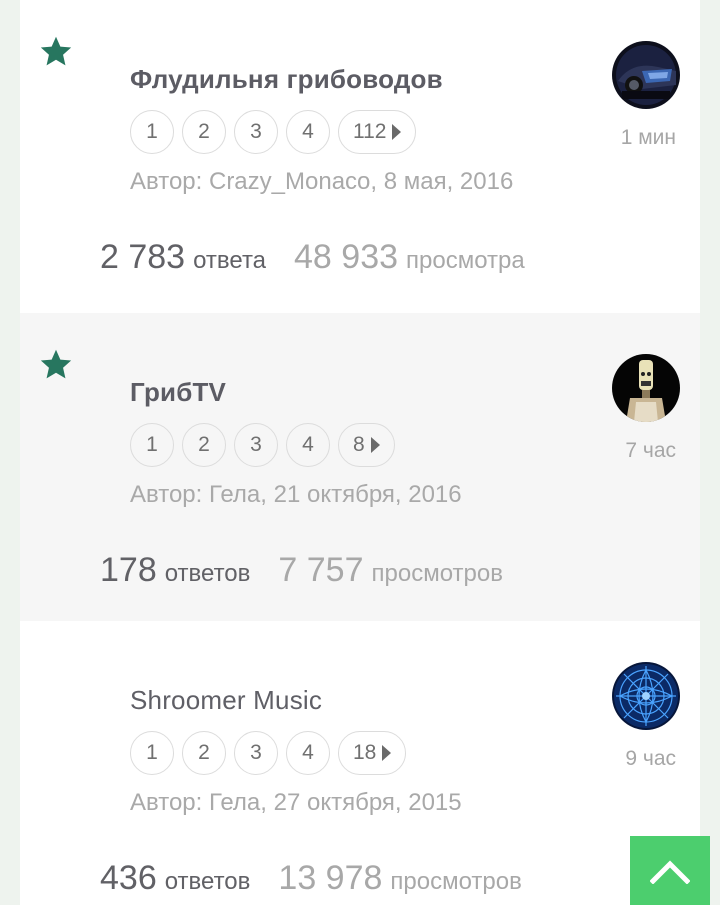  Describe the element at coordinates (230, 260) in the screenshot. I see `replies-label: ответа` at that location.